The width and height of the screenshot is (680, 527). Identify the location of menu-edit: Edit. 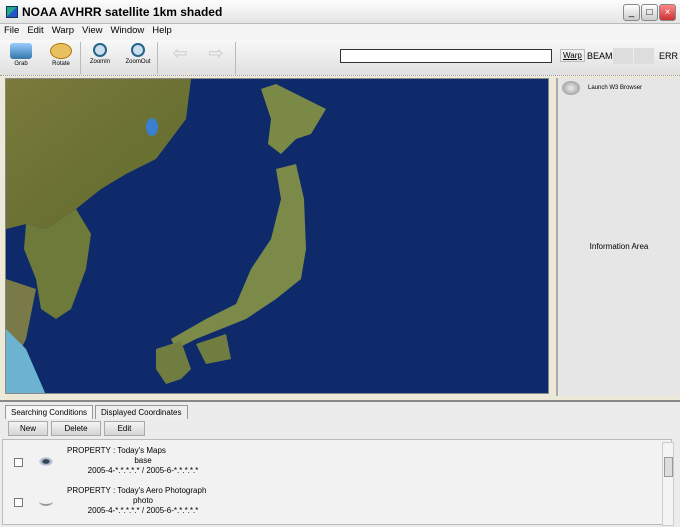
(35, 30).